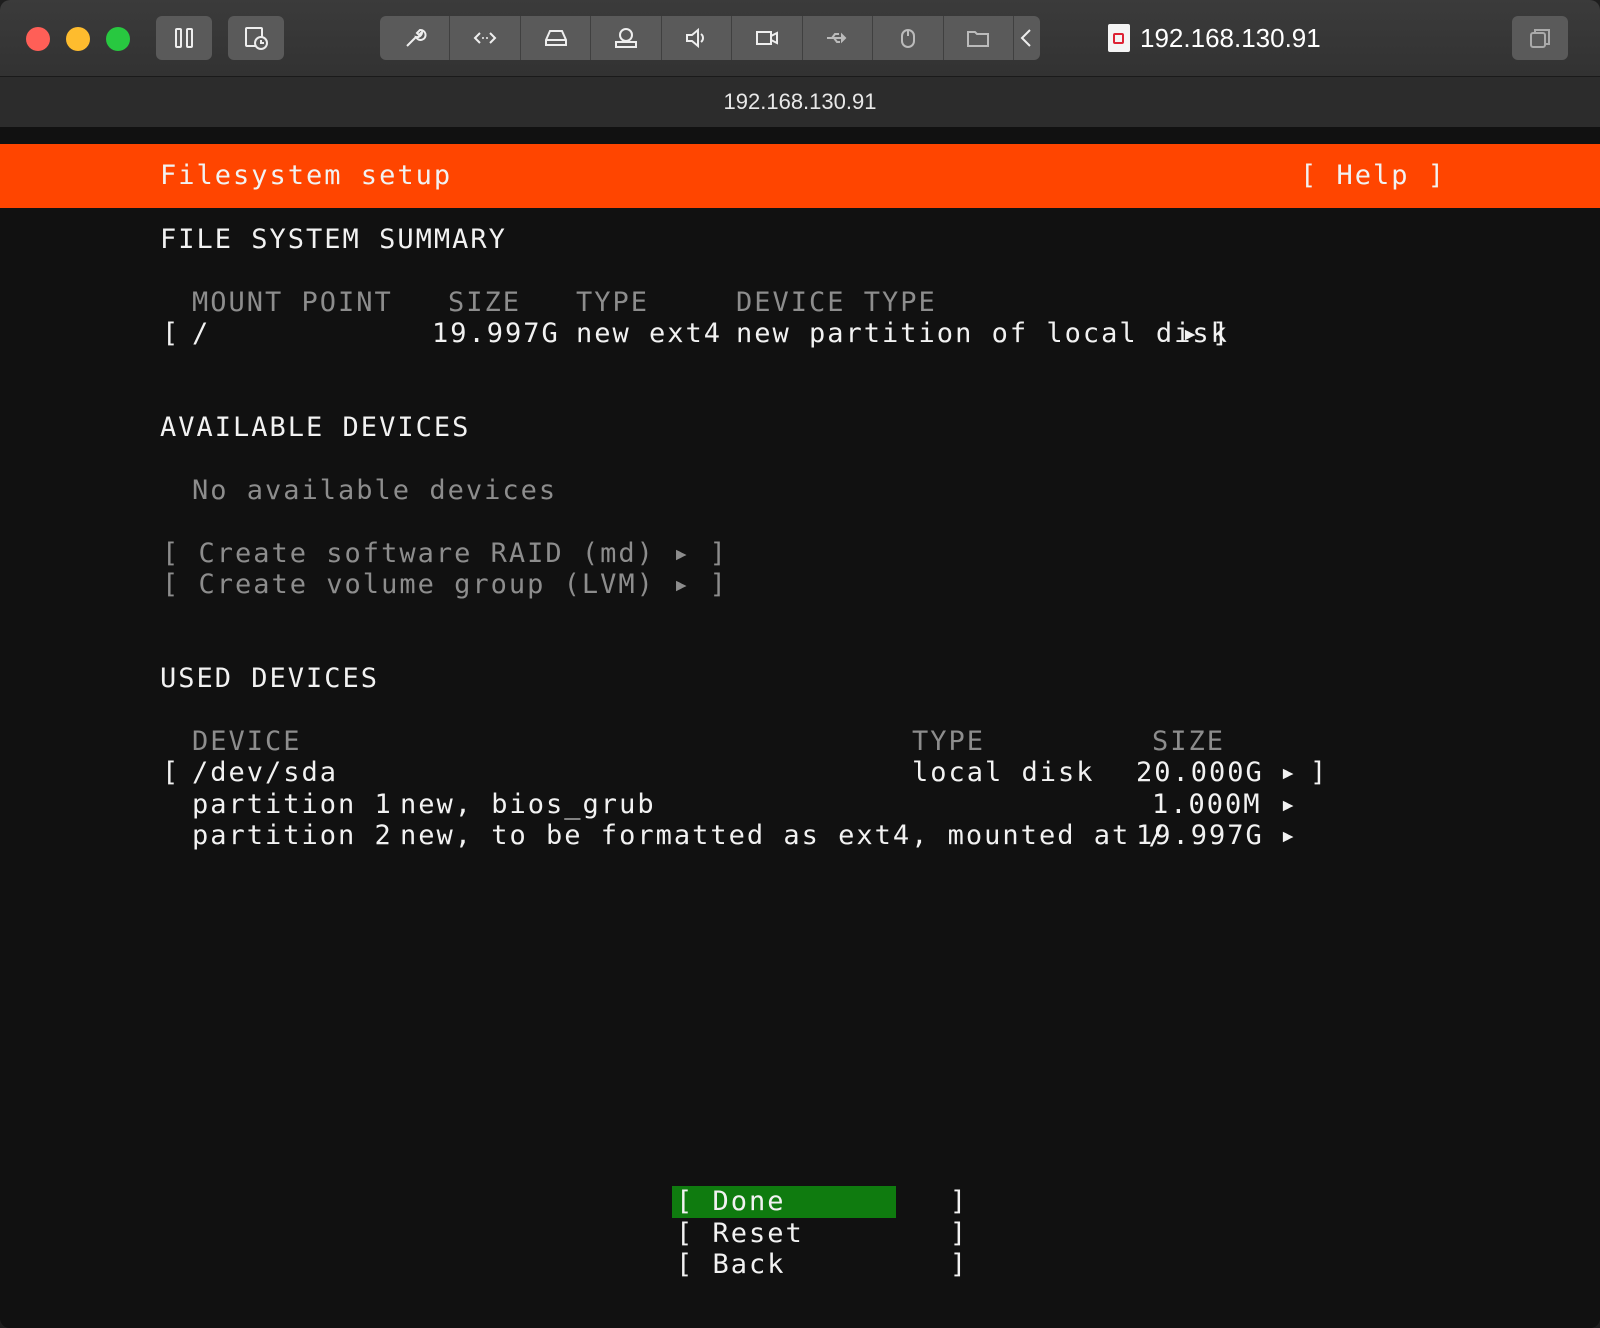 Image resolution: width=1600 pixels, height=1328 pixels. I want to click on reset-button: [ Reset ], so click(822, 1234).